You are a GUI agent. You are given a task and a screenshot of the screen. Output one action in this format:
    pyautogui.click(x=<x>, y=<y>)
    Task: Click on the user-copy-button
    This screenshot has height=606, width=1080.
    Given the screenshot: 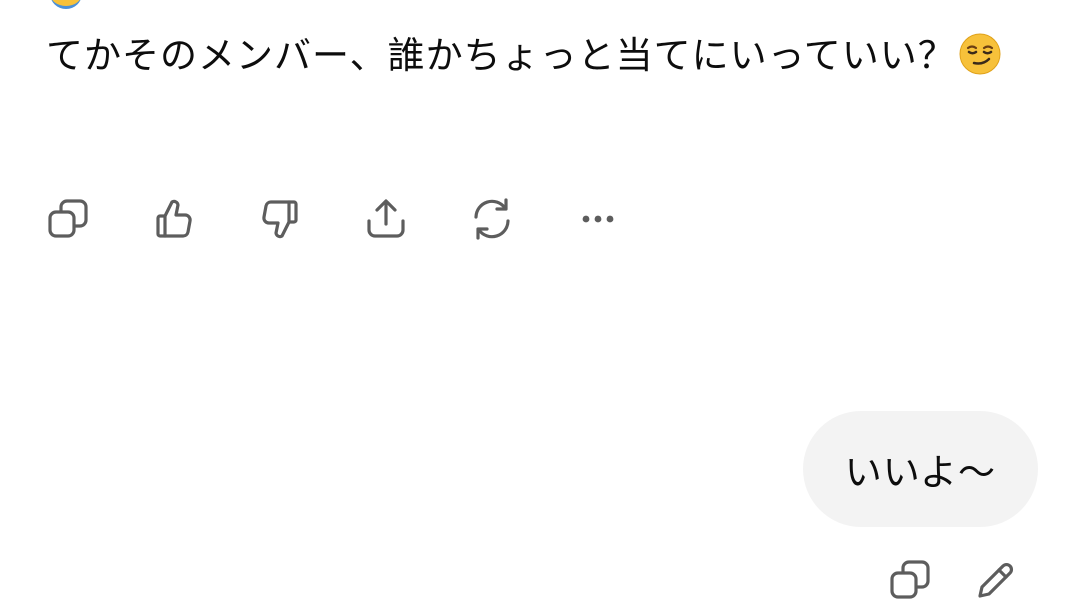 What is the action you would take?
    pyautogui.click(x=910, y=580)
    